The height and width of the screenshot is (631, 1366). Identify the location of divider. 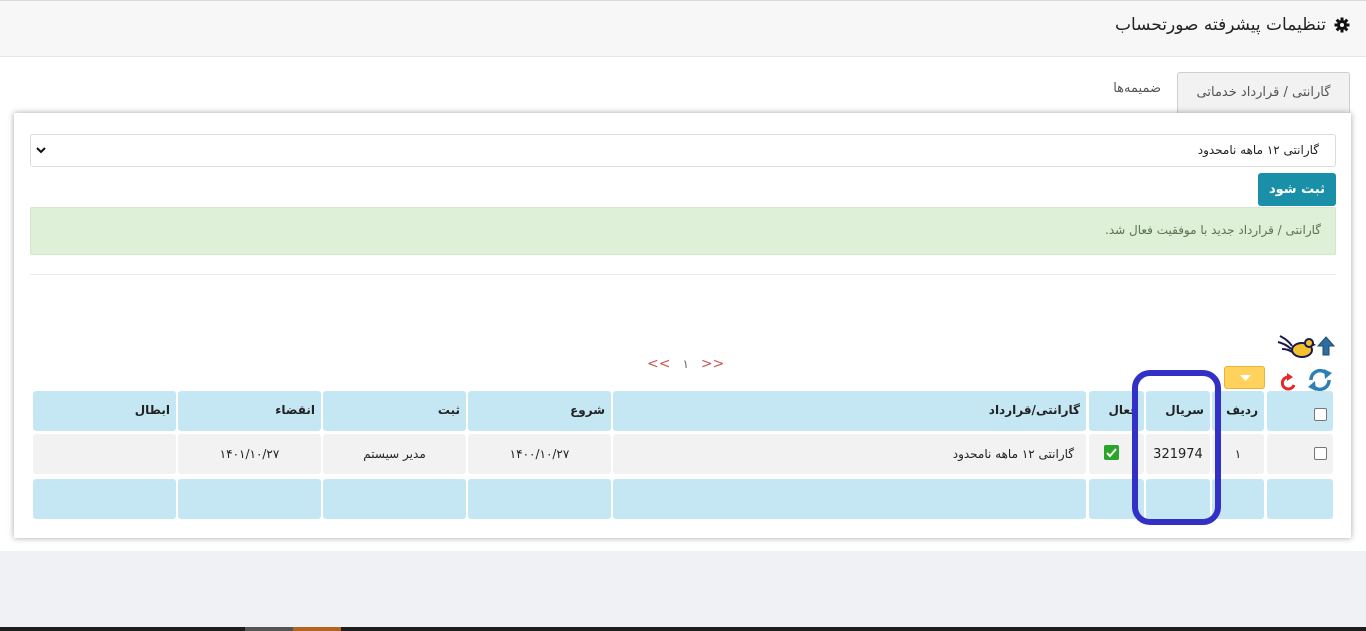
(683, 274).